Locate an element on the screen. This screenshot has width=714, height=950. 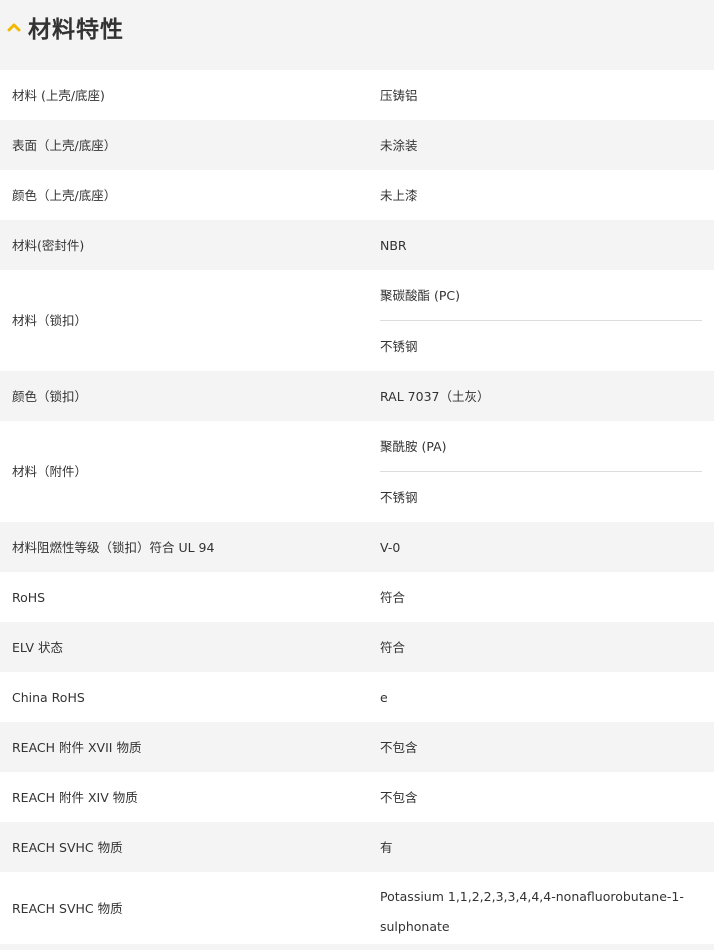
section-header: 材料特性 is located at coordinates (357, 26).